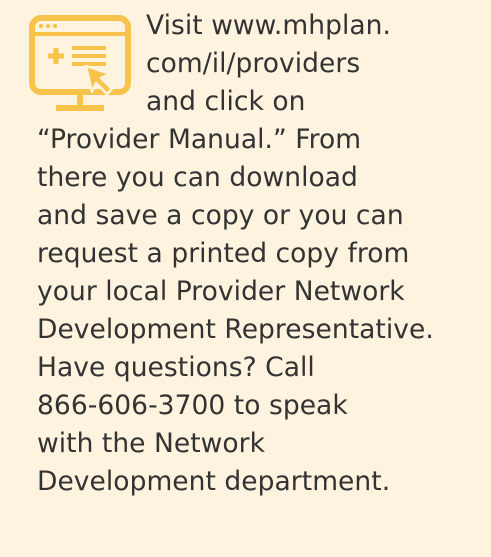  Describe the element at coordinates (235, 329) in the screenshot. I see `text-line: Development Representative.` at that location.